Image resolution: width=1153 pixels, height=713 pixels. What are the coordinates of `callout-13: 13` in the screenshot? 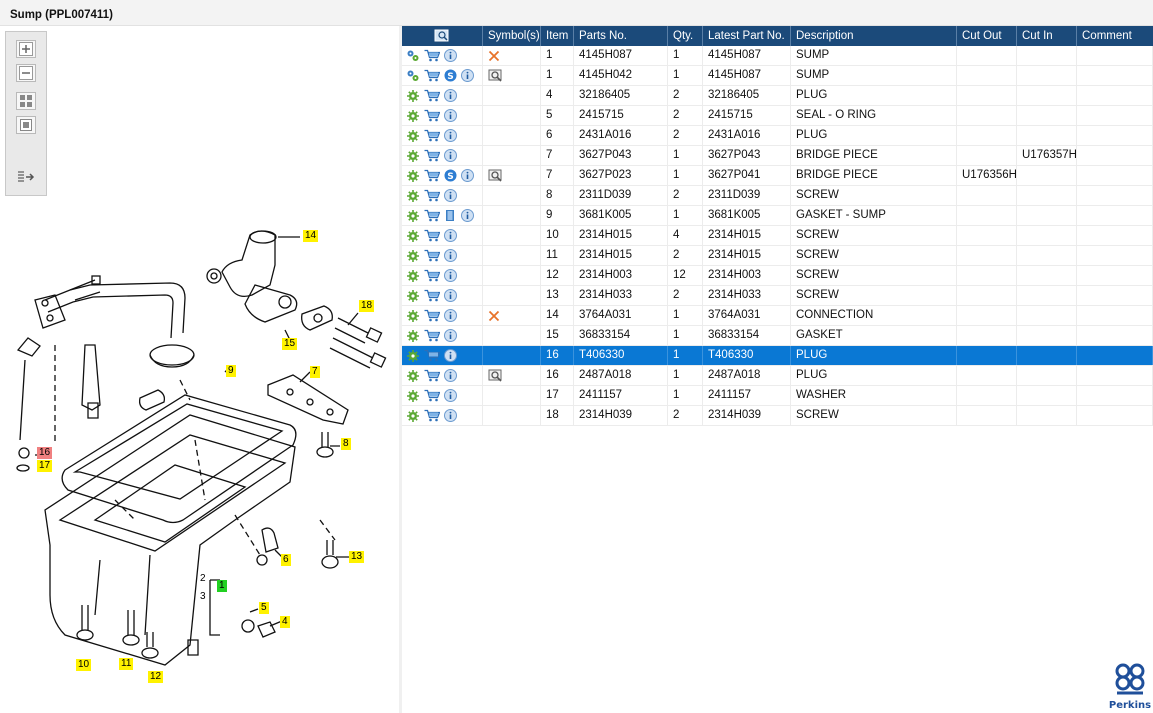 It's located at (357, 557).